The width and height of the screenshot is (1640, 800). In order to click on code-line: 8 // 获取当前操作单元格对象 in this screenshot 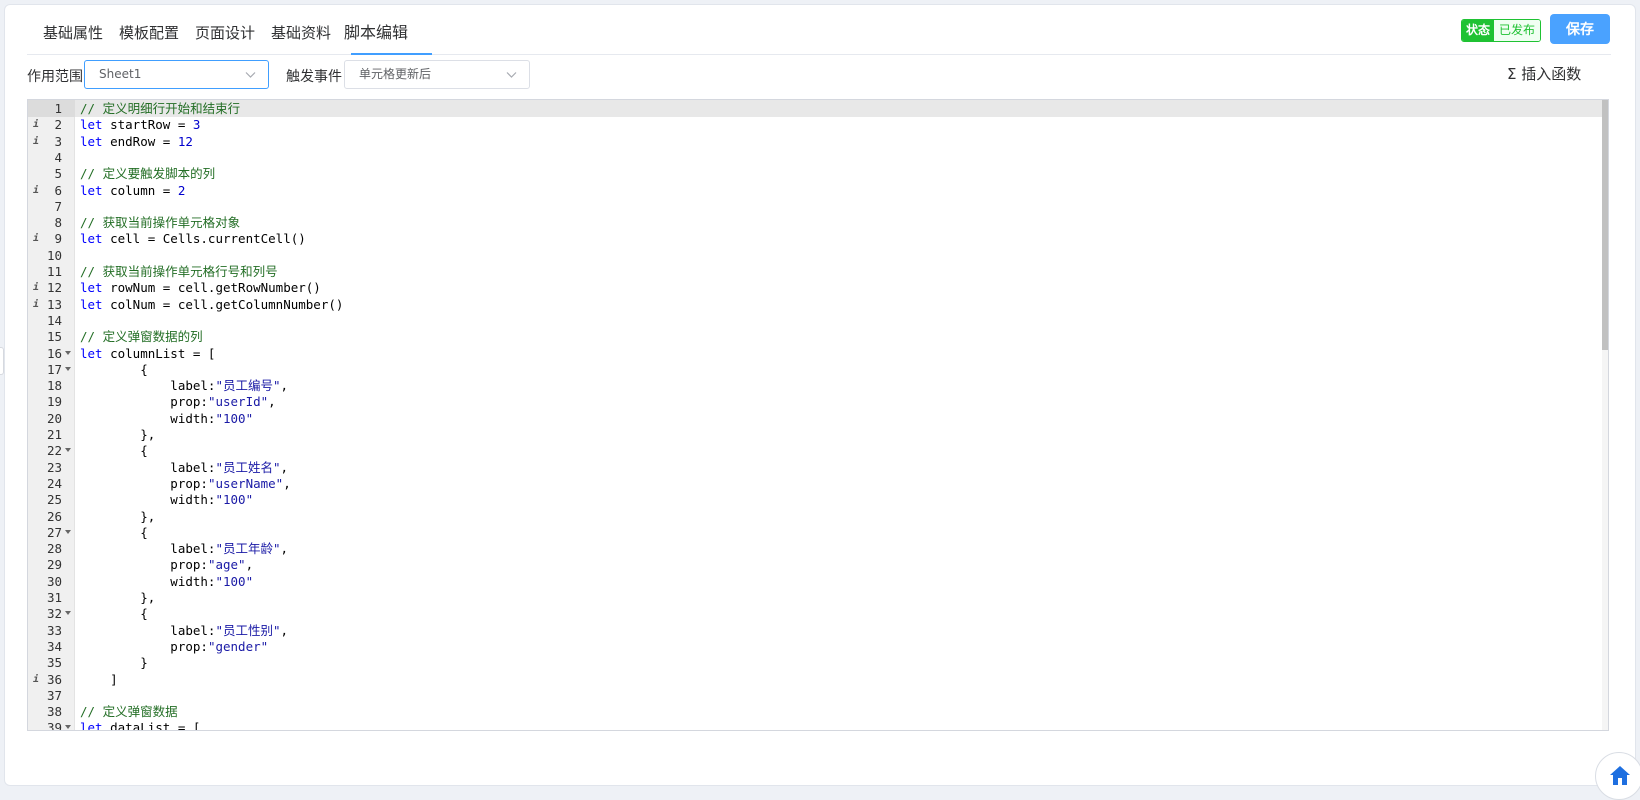, I will do `click(808, 222)`.